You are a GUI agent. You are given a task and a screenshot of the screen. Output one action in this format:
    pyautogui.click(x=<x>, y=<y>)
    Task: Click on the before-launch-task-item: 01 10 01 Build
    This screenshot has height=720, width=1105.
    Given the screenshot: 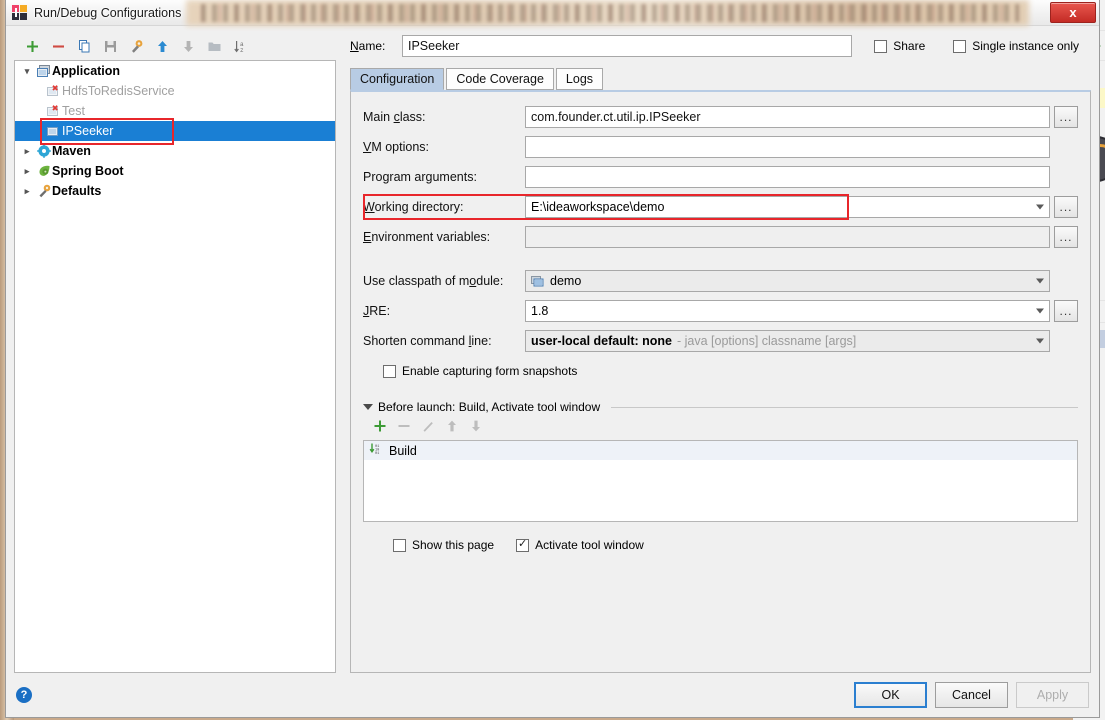 What is the action you would take?
    pyautogui.click(x=720, y=450)
    